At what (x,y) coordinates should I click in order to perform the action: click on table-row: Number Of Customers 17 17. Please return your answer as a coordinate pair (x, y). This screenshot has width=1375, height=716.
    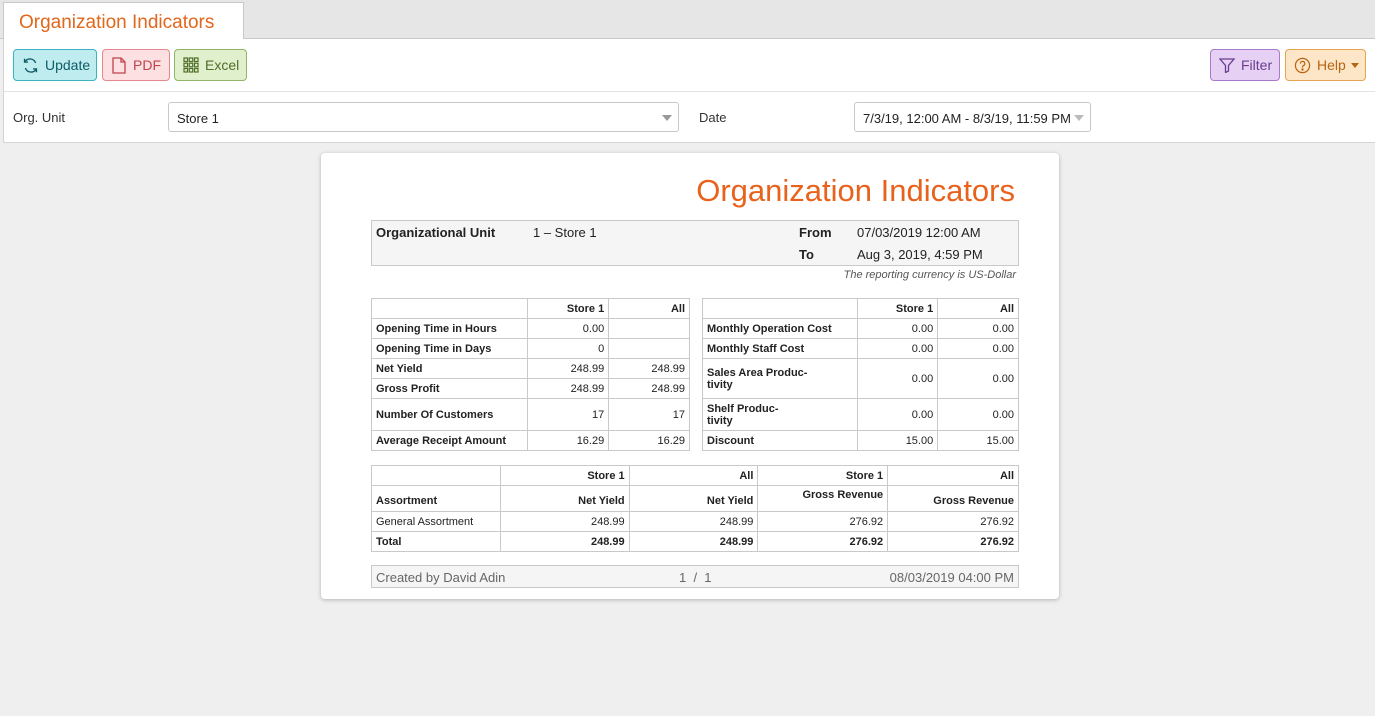
    Looking at the image, I should click on (530, 414).